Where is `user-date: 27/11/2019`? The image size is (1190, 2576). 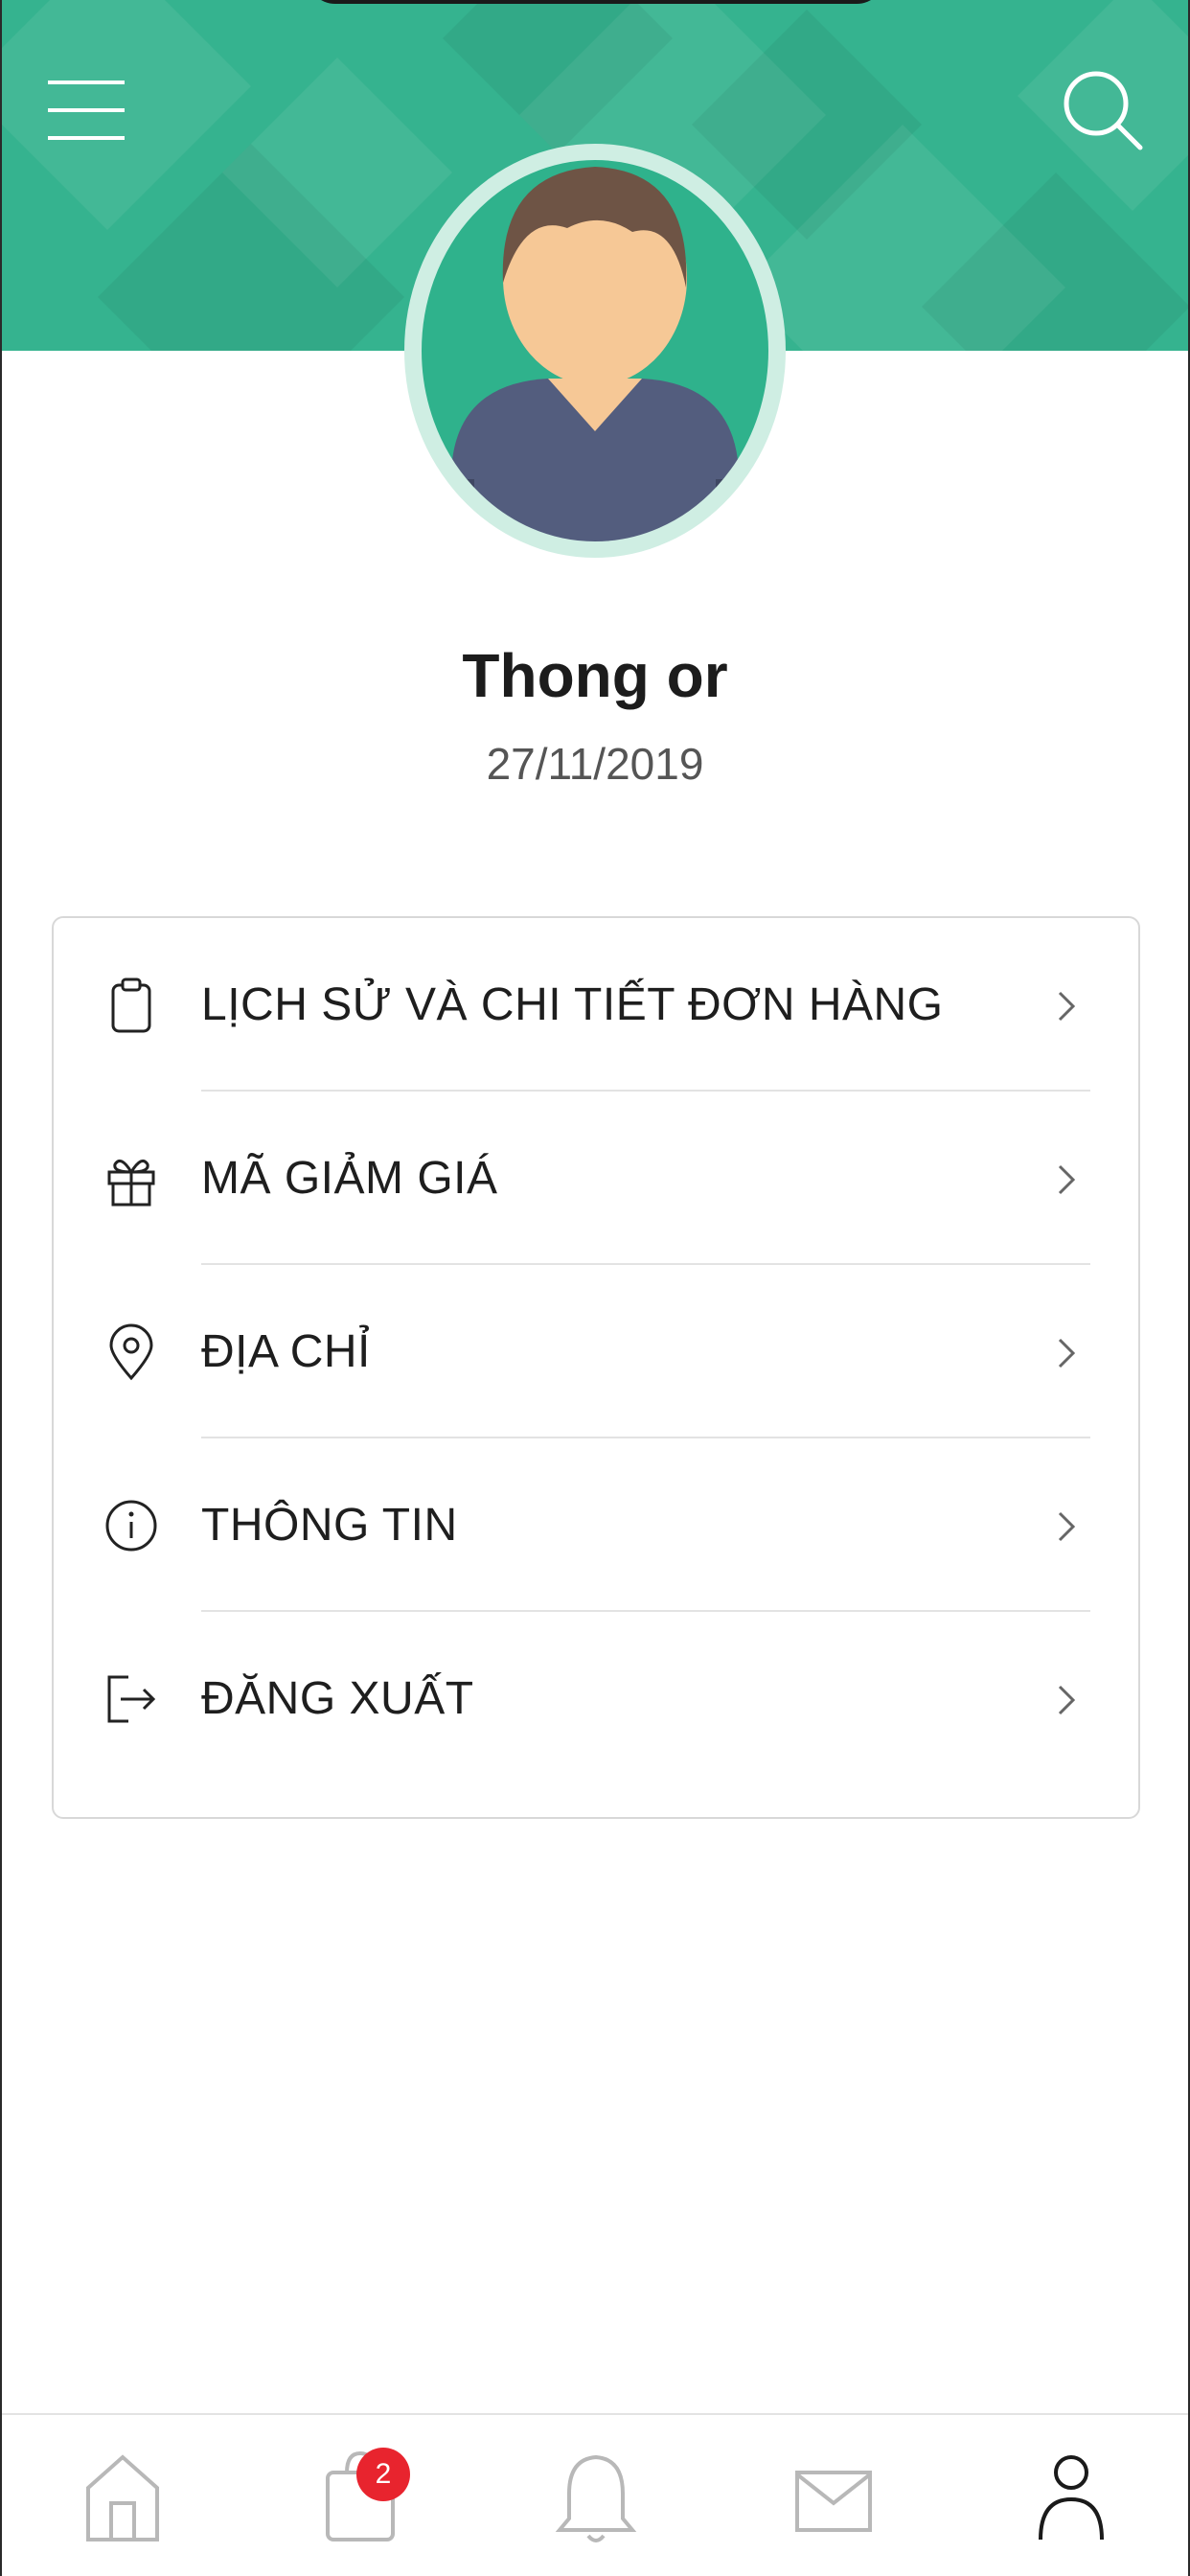 user-date: 27/11/2019 is located at coordinates (595, 764).